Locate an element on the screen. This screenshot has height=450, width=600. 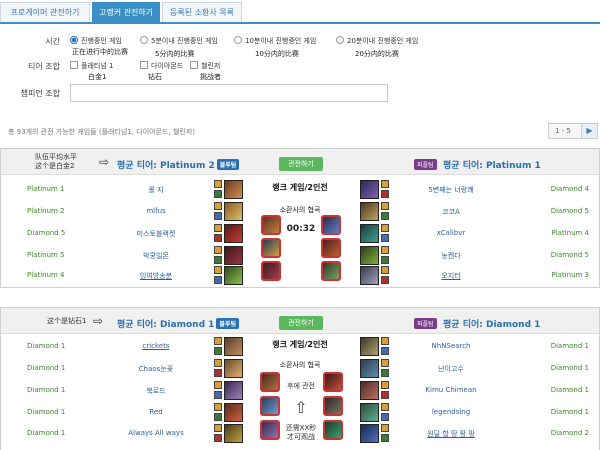
time-option-10min: 10분이내 진행중인 게임 is located at coordinates (275, 41).